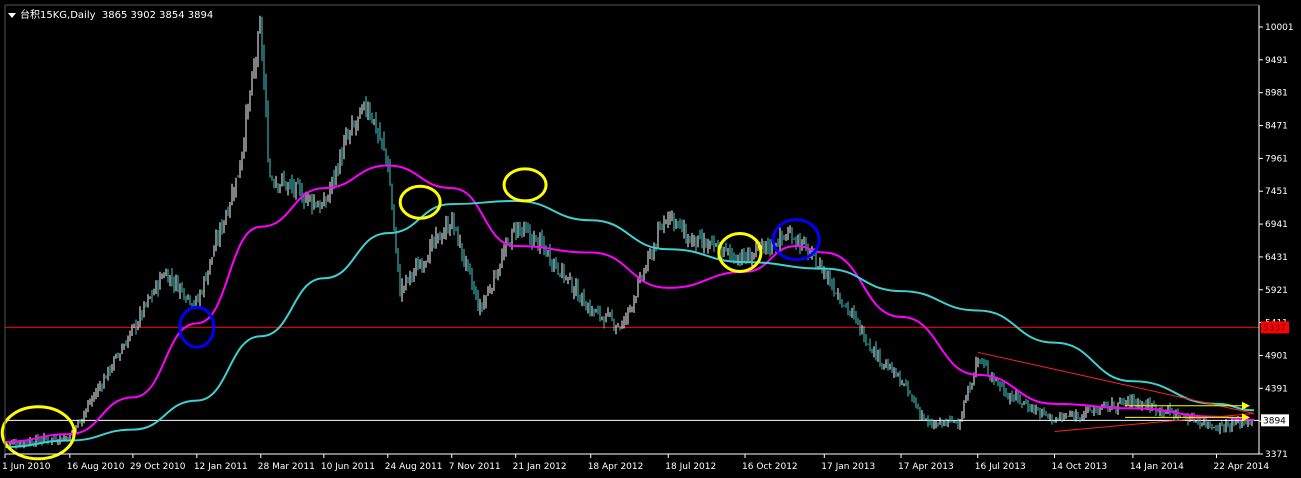  What do you see at coordinates (1279, 28) in the screenshot?
I see `y-tick-label: 10001` at bounding box center [1279, 28].